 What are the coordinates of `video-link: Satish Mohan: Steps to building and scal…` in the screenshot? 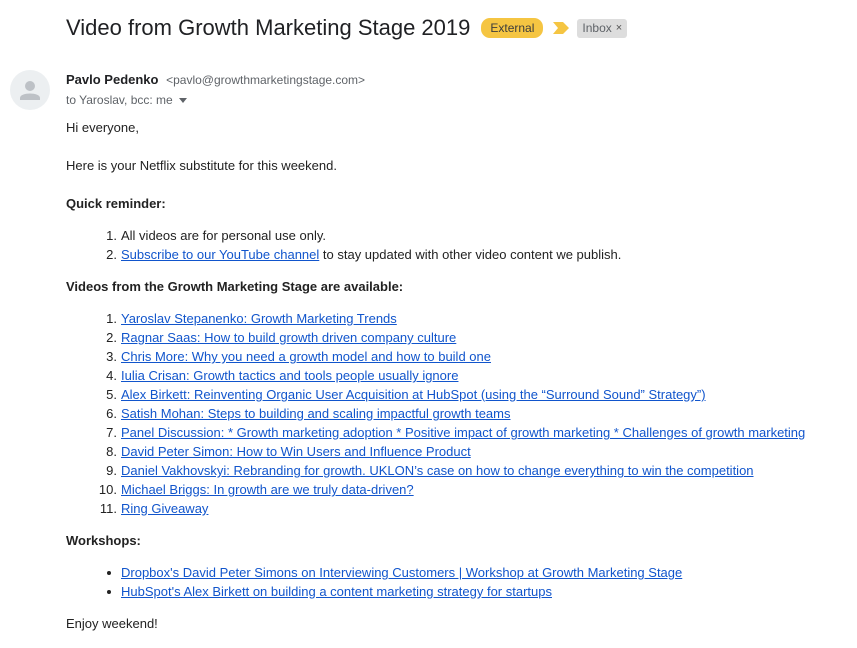 It's located at (316, 413).